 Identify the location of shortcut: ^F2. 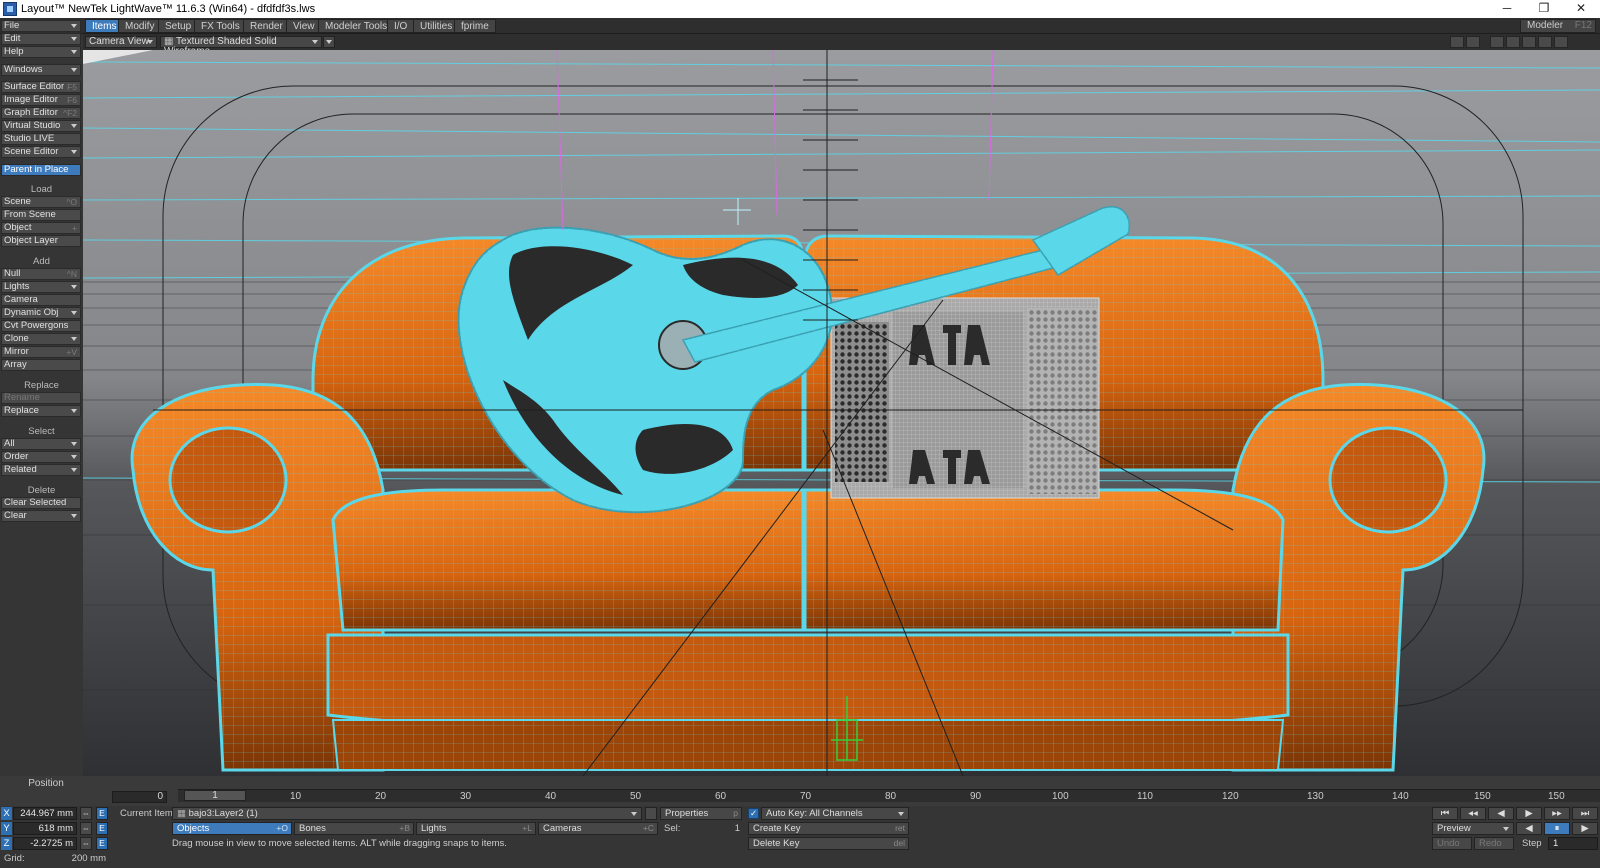
(70, 113).